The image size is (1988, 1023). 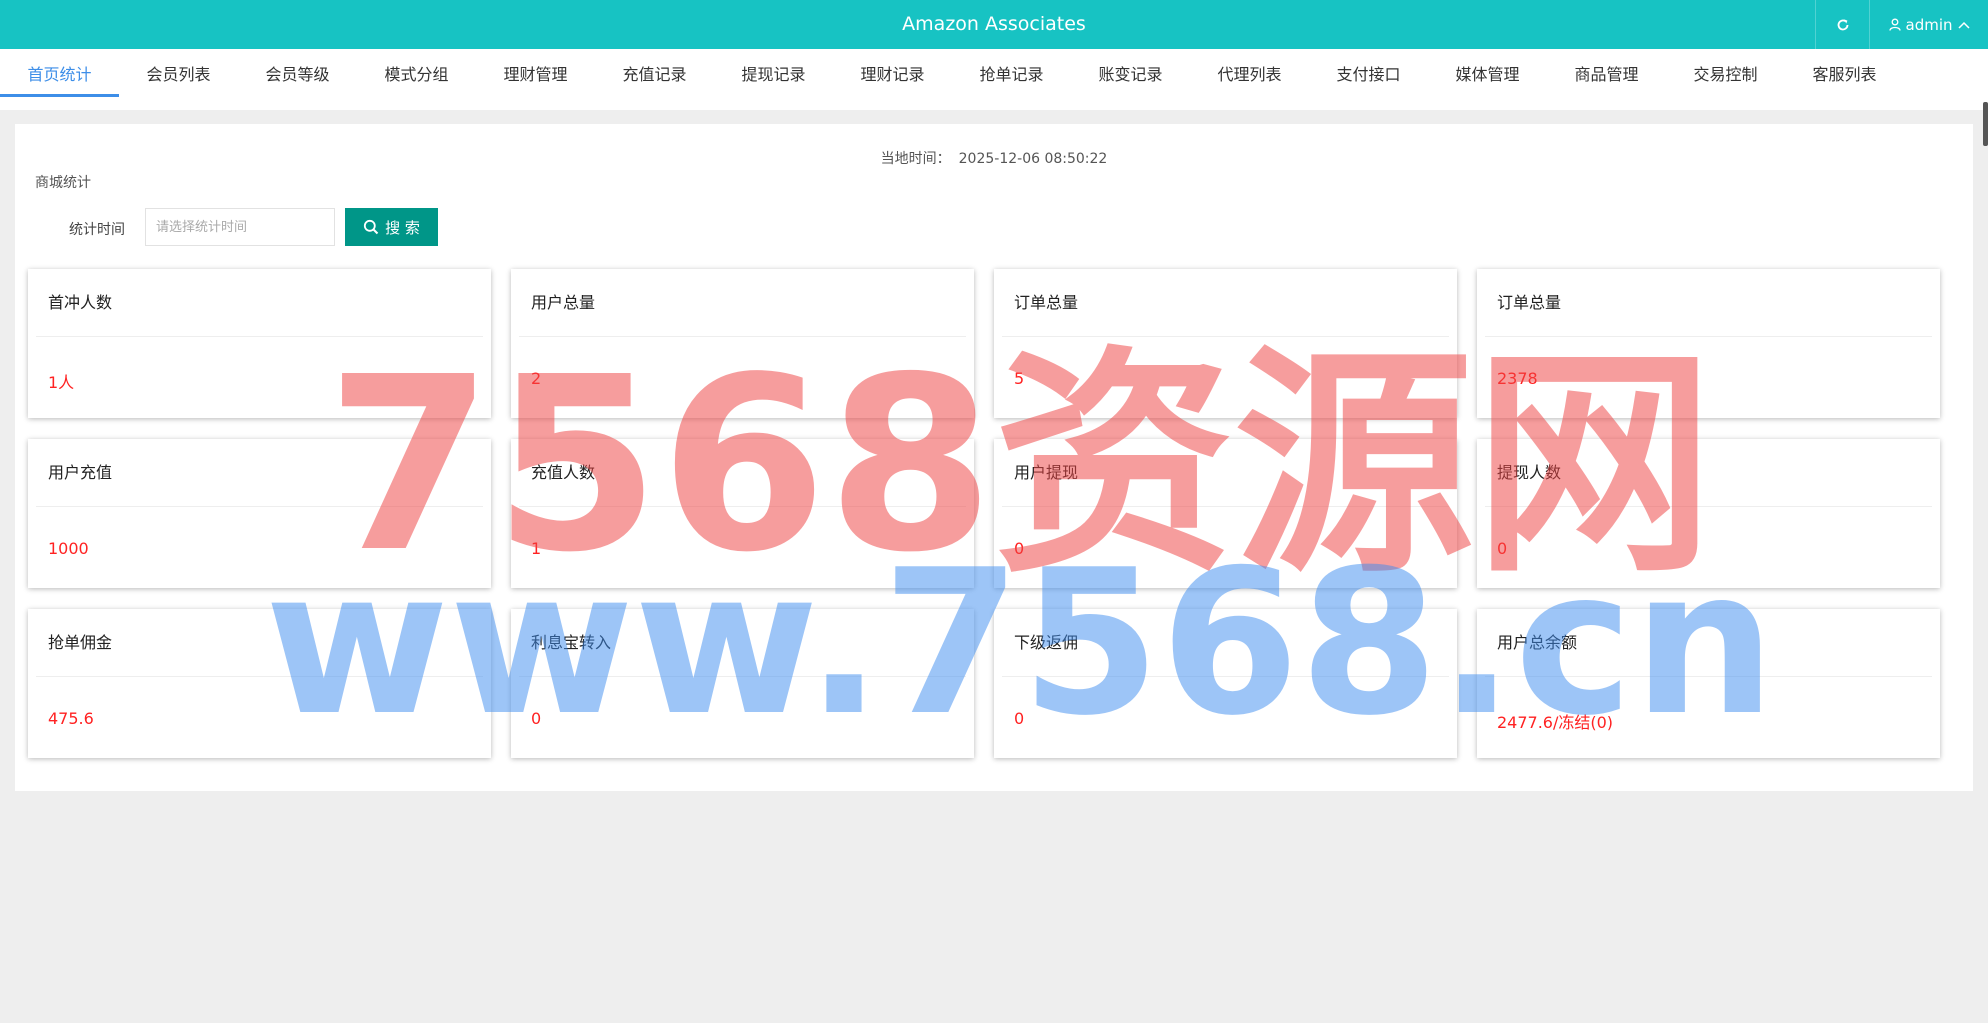 What do you see at coordinates (1249, 73) in the screenshot?
I see `tab-agent-list: 代理列表` at bounding box center [1249, 73].